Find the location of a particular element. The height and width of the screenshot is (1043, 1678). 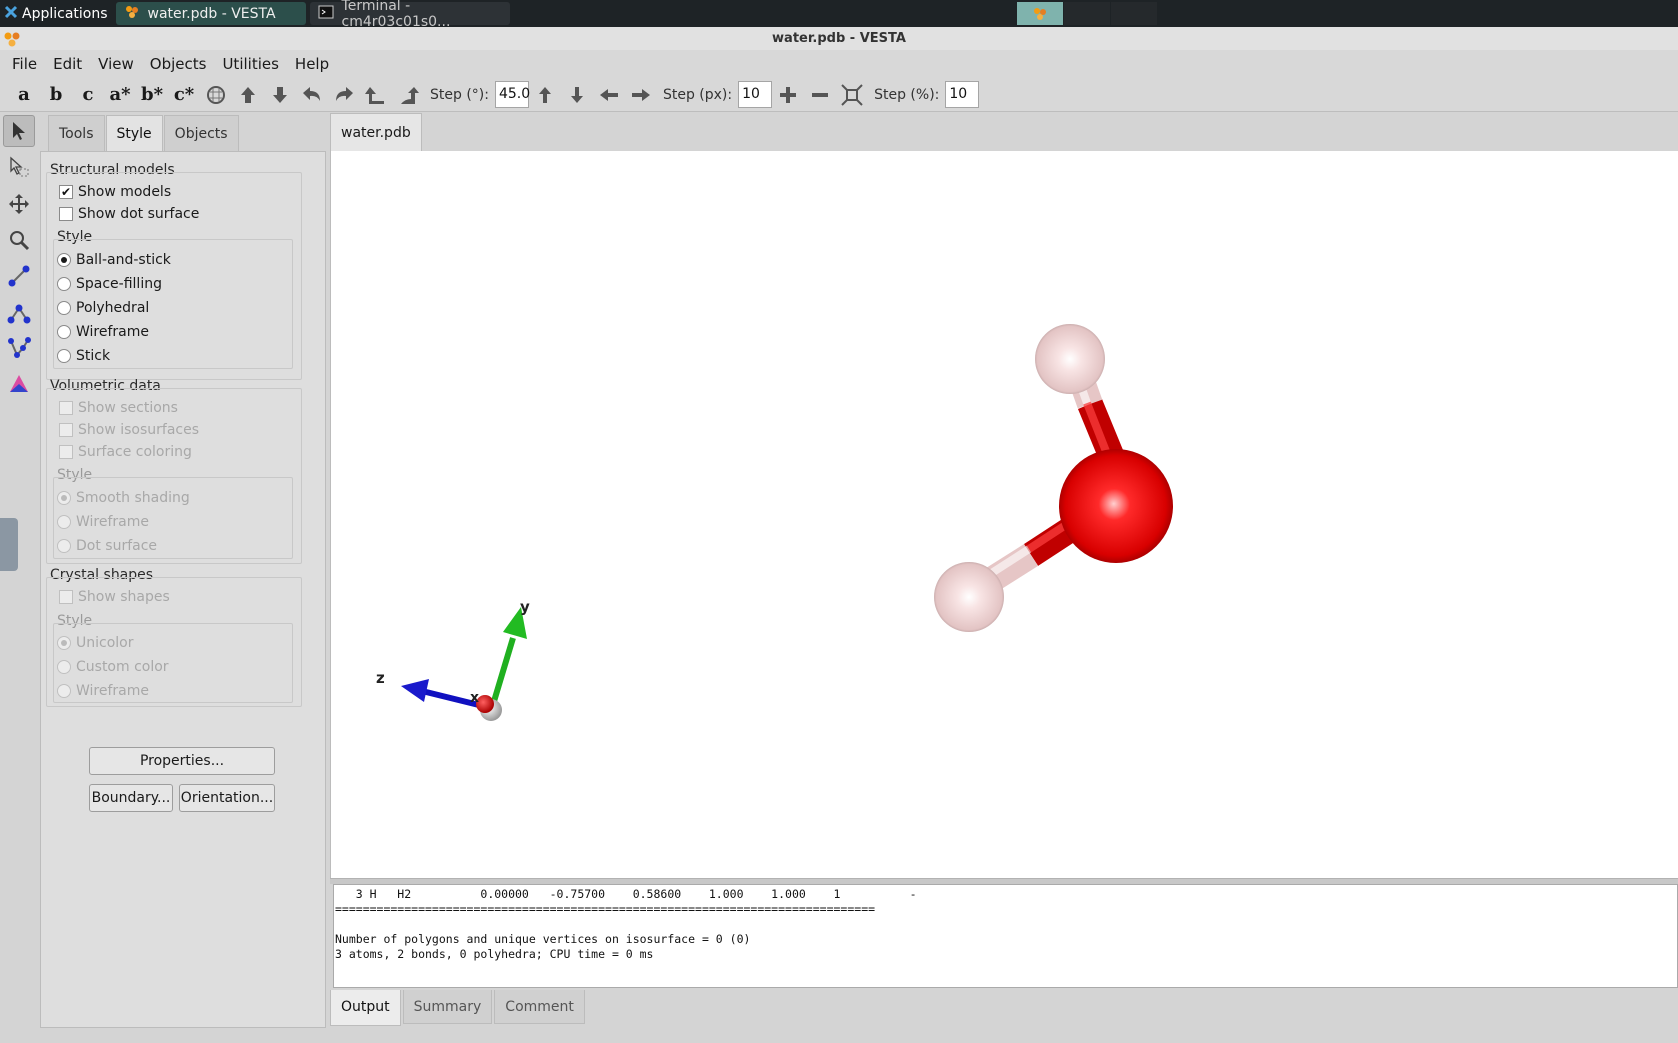

crystal-radio-custom-color: Custom color is located at coordinates (113, 667).